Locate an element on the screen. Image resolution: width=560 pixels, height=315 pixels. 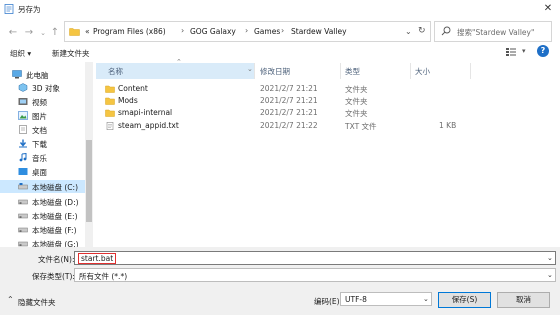
computer-icon is located at coordinates (17, 74).